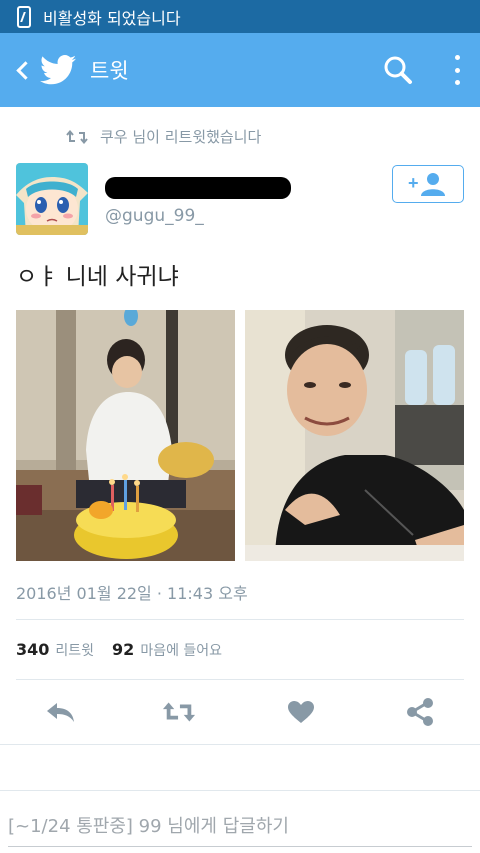 This screenshot has width=480, height=853. I want to click on like-heart-icon, so click(301, 712).